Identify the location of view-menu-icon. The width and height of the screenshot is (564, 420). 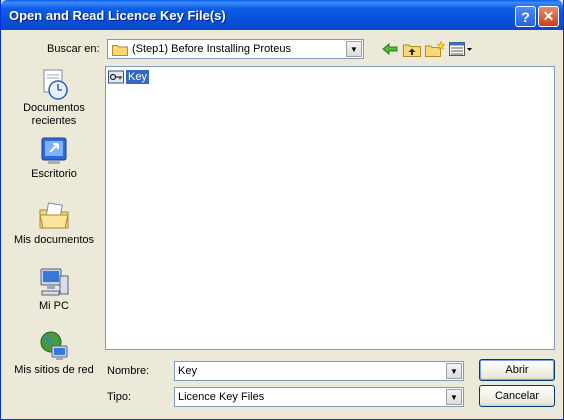
(460, 49).